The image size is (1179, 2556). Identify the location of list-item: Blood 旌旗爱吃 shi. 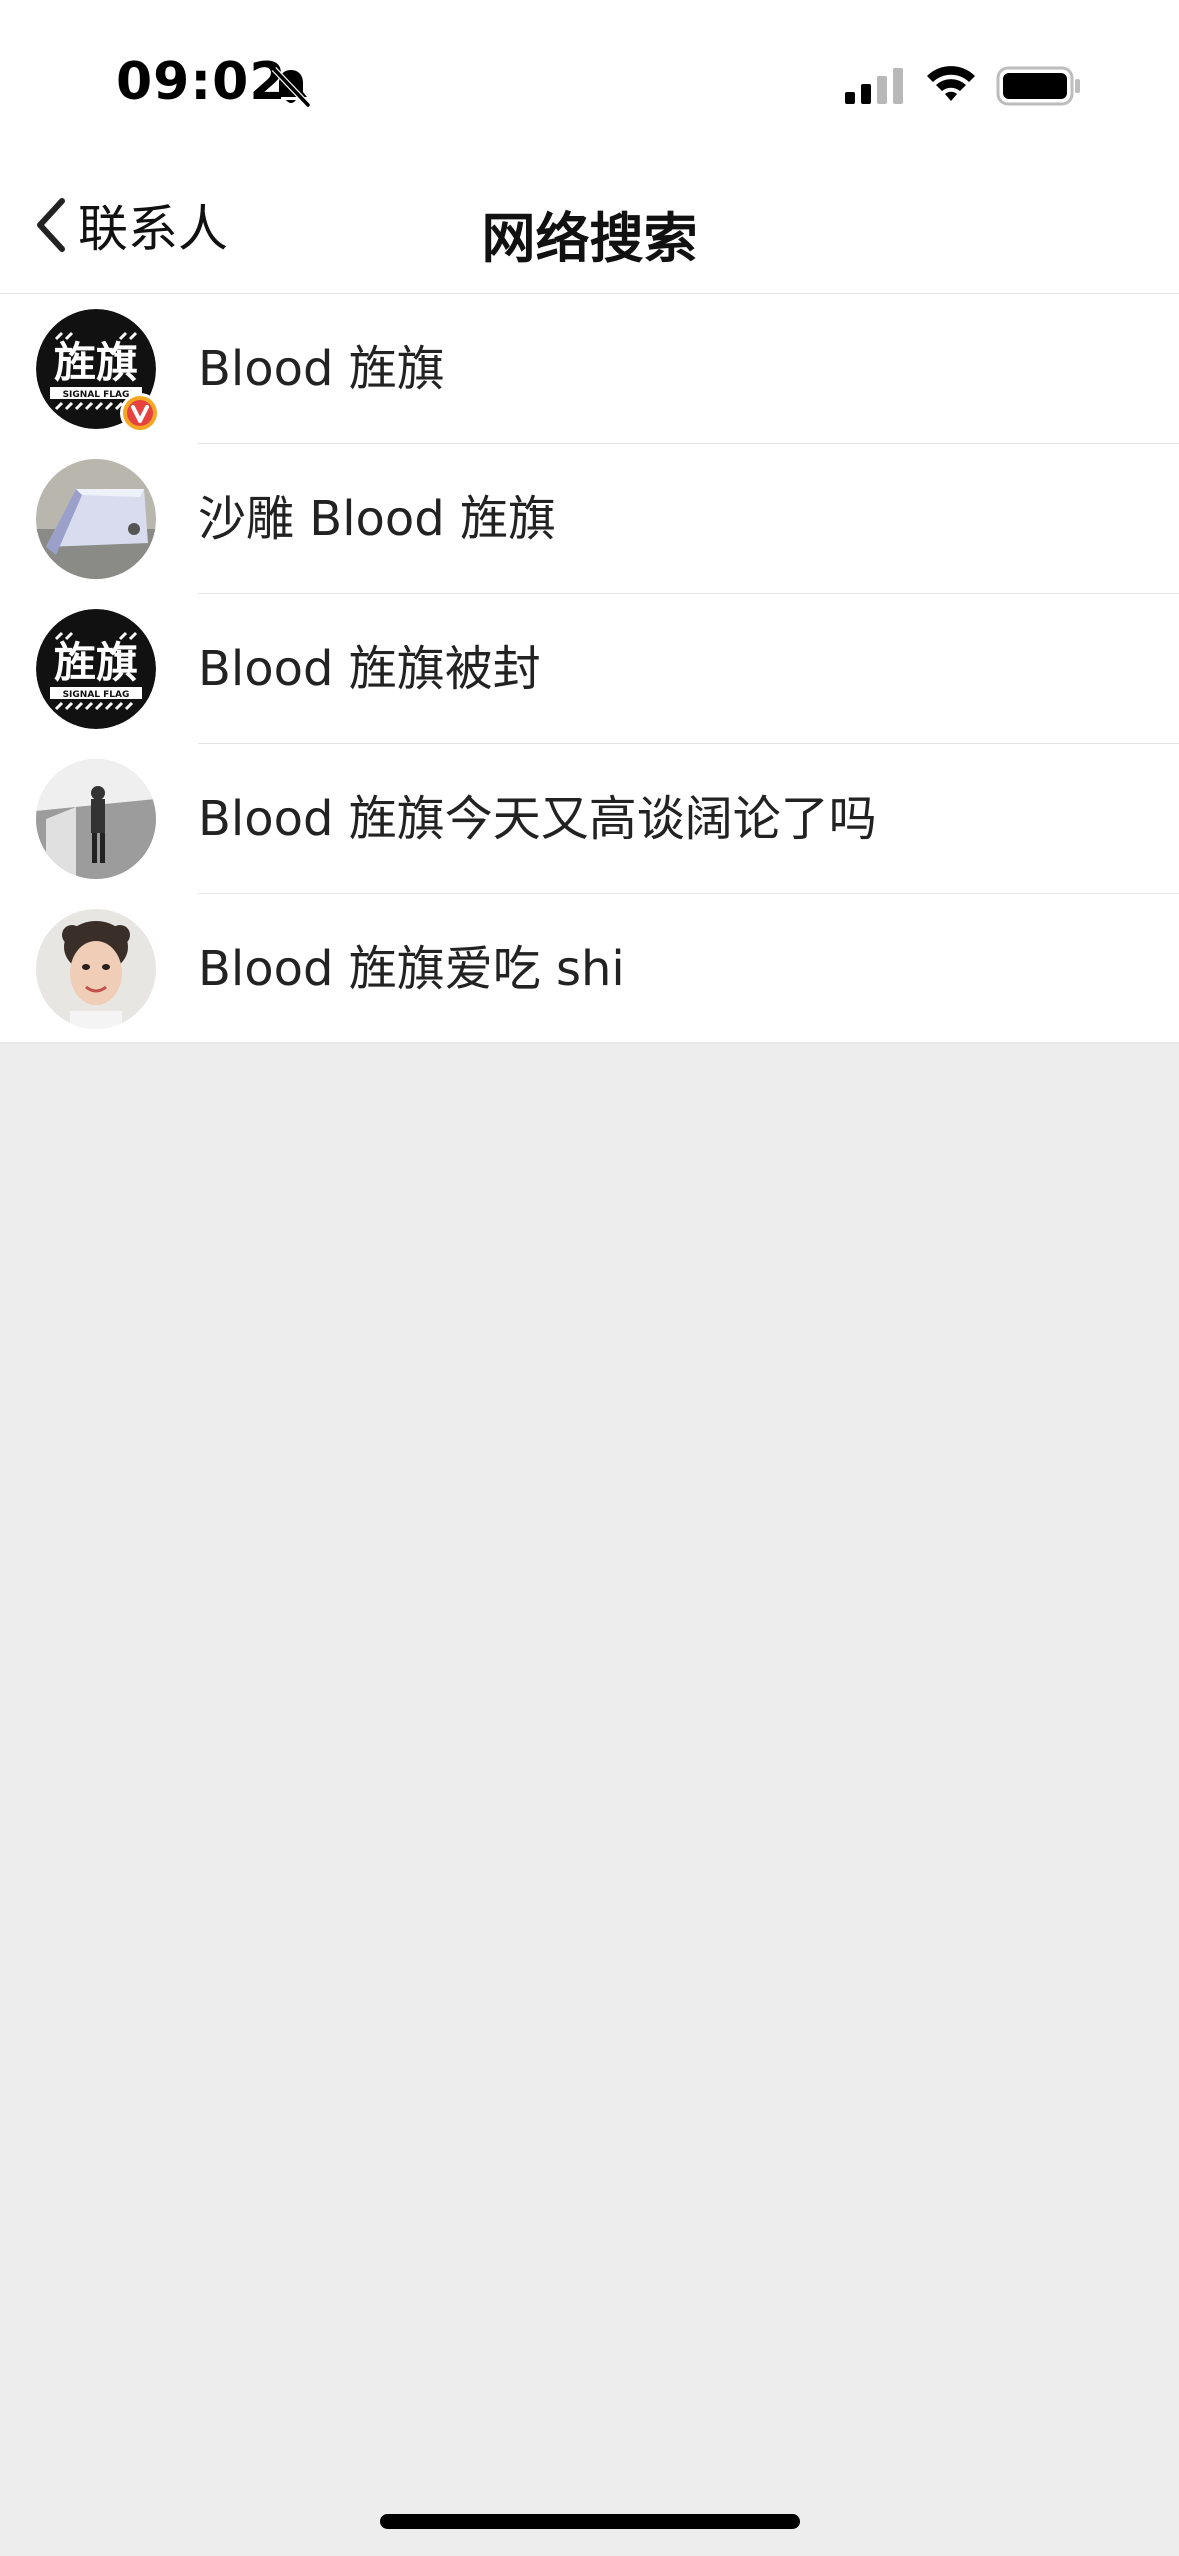
(589, 969).